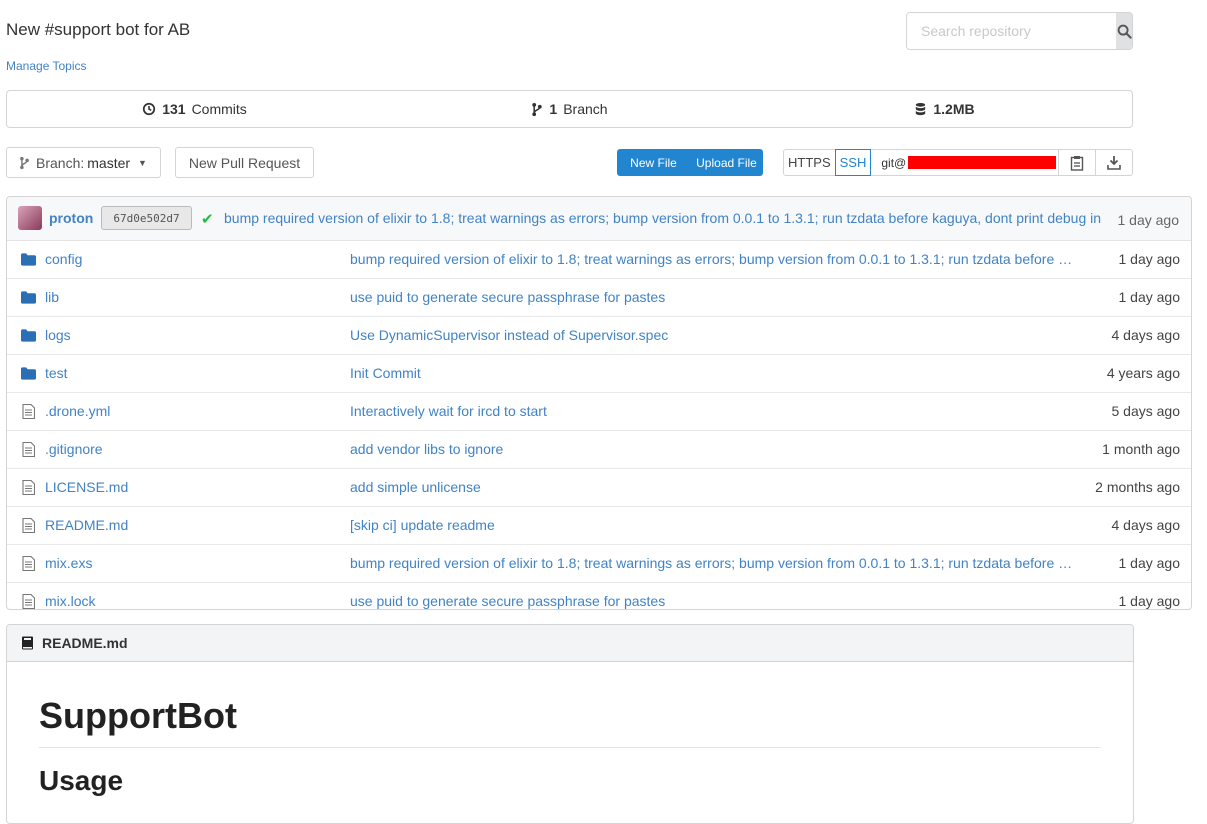 The width and height of the screenshot is (1207, 824). What do you see at coordinates (809, 162) in the screenshot?
I see `https-toggle: HTTPS` at bounding box center [809, 162].